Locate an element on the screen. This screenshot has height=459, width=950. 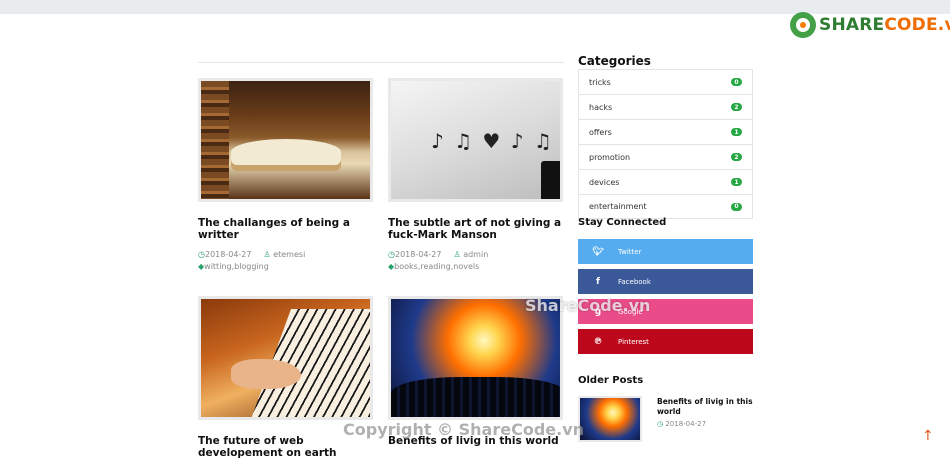
category-item: offers 1 is located at coordinates (665, 131).